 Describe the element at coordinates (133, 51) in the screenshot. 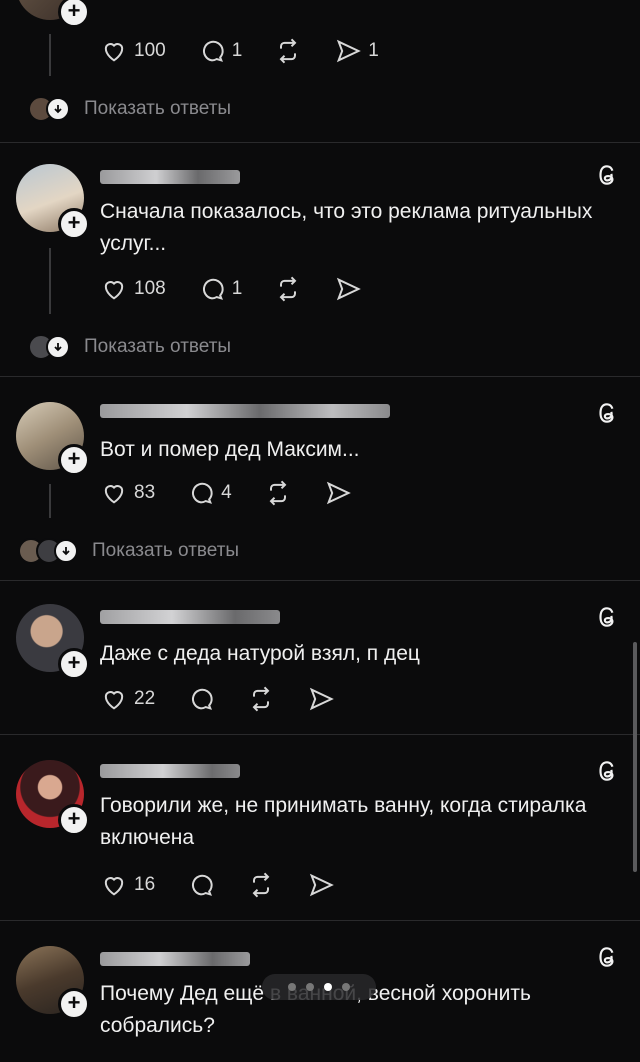

I see `like-button: 100` at that location.